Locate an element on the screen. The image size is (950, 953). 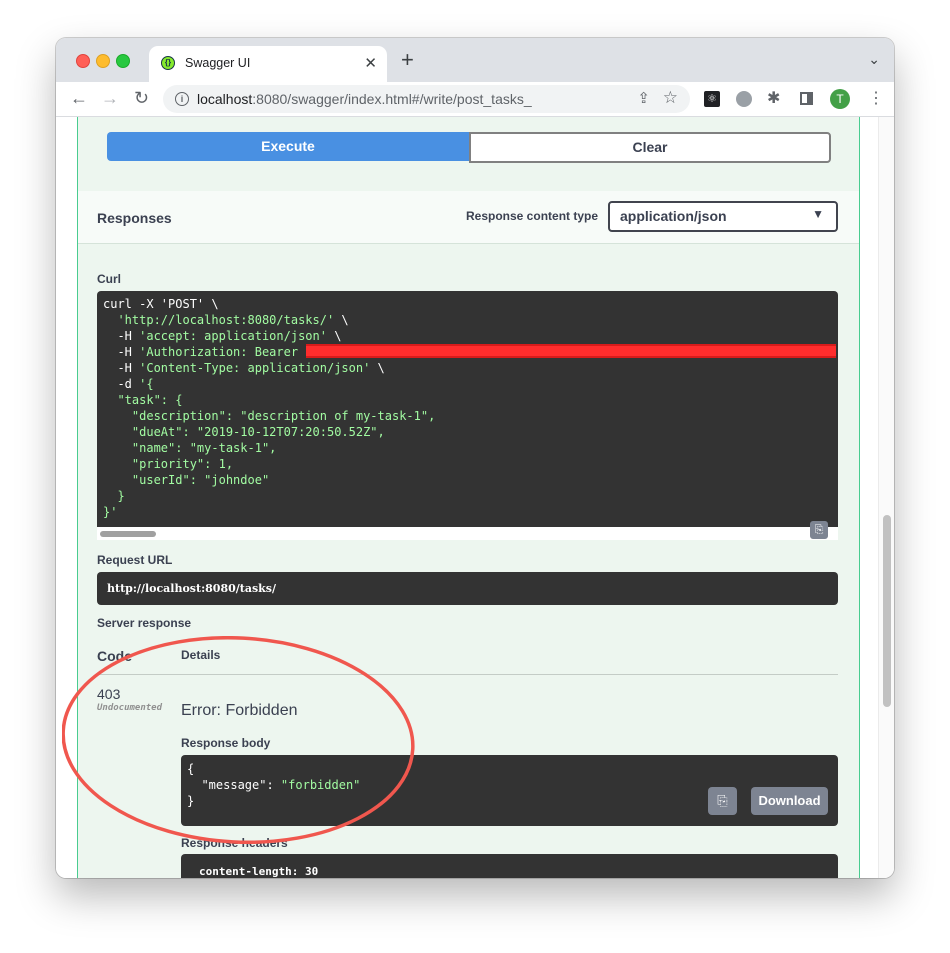
site-info-icon: i is located at coordinates (182, 99).